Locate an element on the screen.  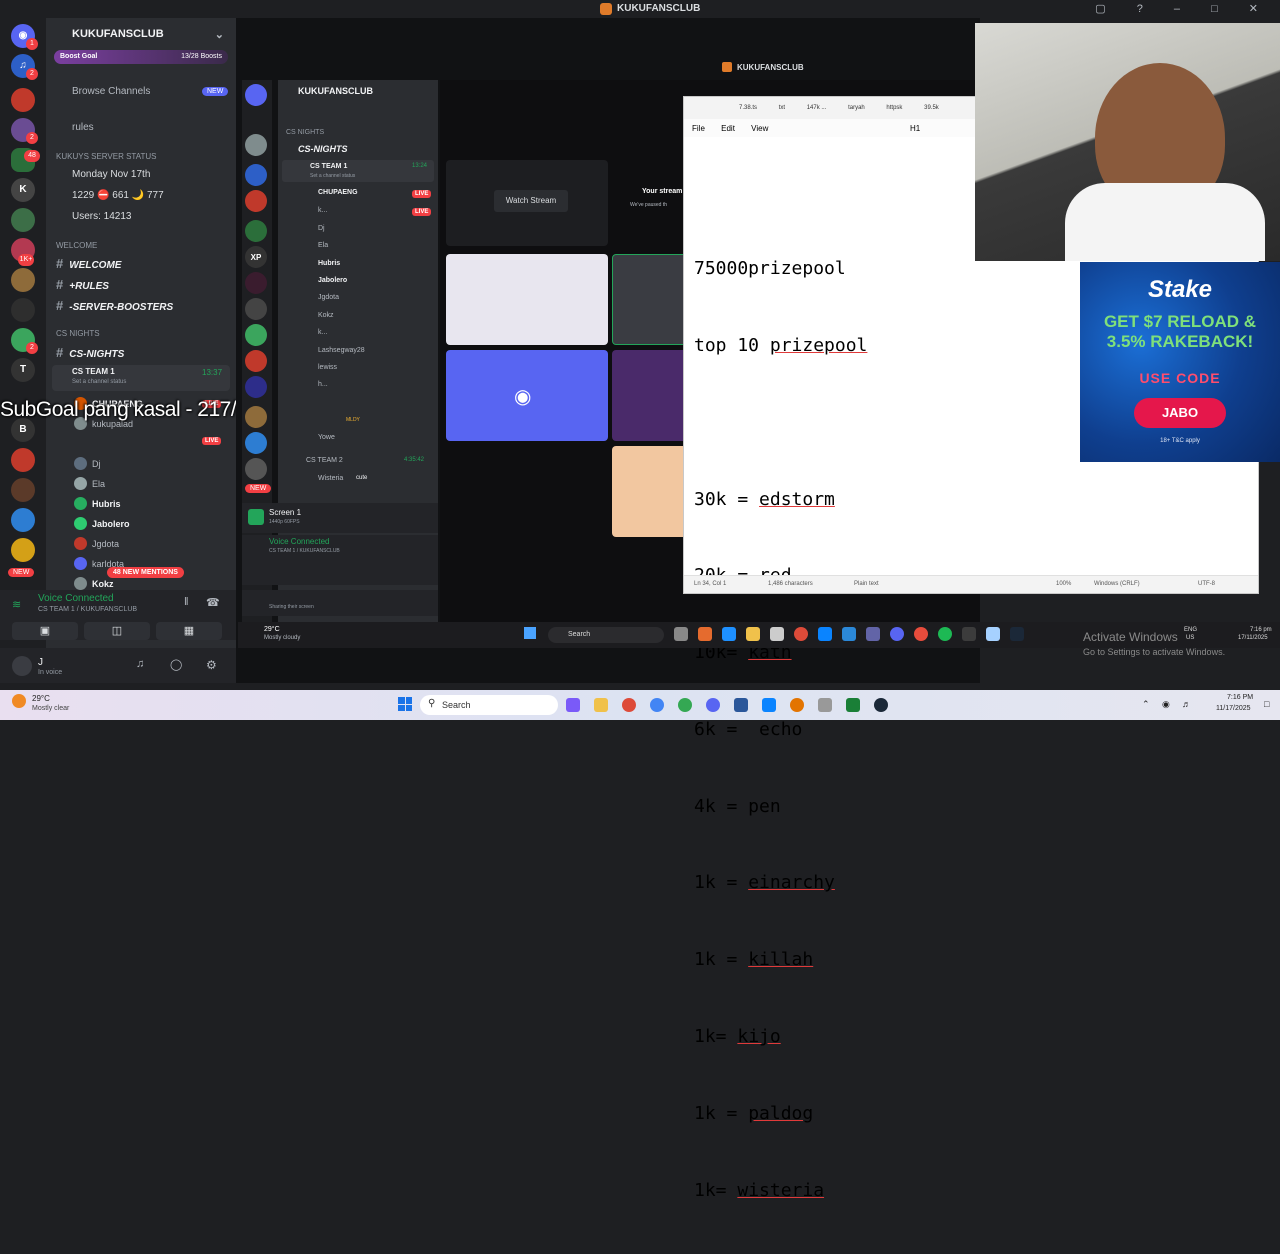
inner-voice-user: Jgdota is located at coordinates (328, 297).